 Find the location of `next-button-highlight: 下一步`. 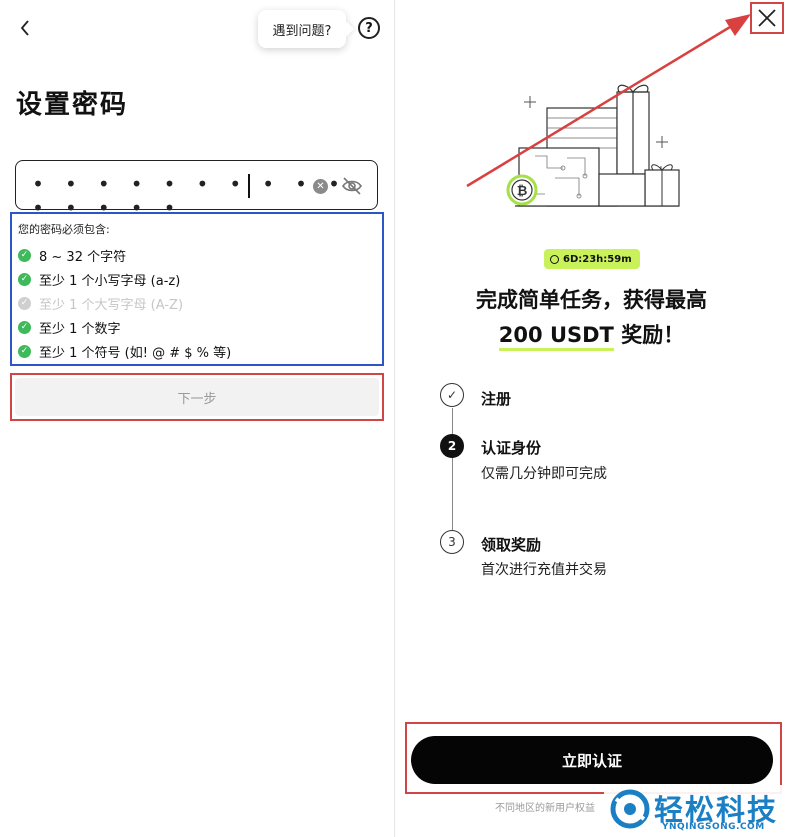

next-button-highlight: 下一步 is located at coordinates (197, 397).